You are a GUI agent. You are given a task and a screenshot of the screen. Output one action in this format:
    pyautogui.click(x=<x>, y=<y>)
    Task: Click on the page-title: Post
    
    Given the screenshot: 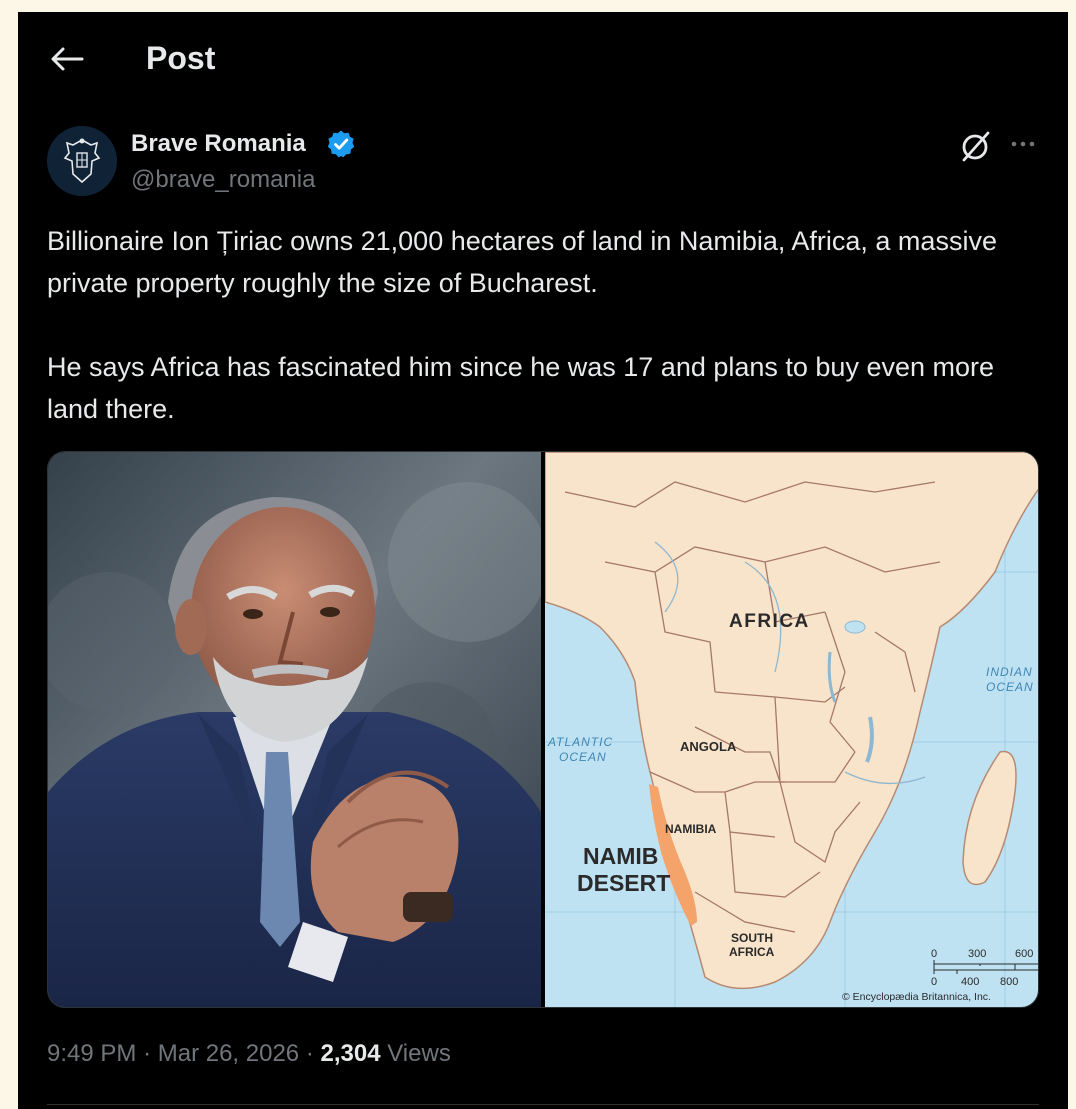 What is the action you would take?
    pyautogui.click(x=181, y=58)
    